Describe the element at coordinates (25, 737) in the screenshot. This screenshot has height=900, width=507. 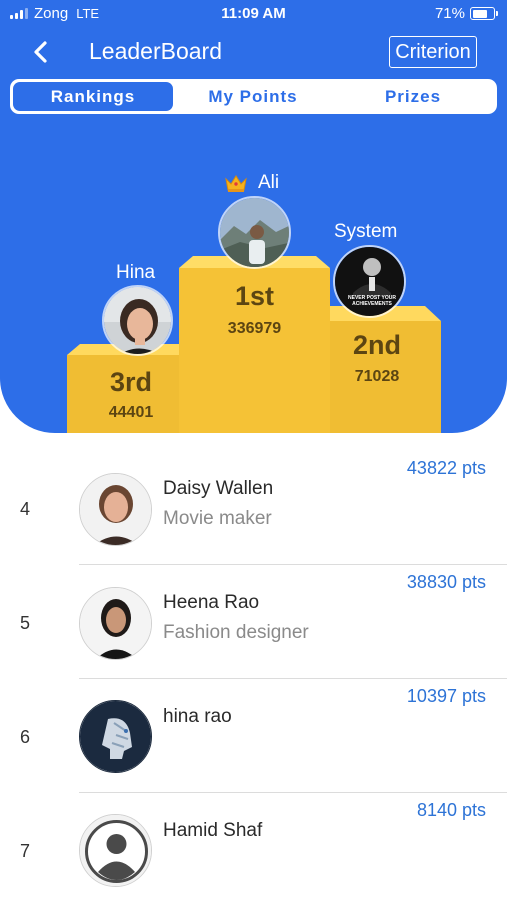
I see `rank-number: 6` at that location.